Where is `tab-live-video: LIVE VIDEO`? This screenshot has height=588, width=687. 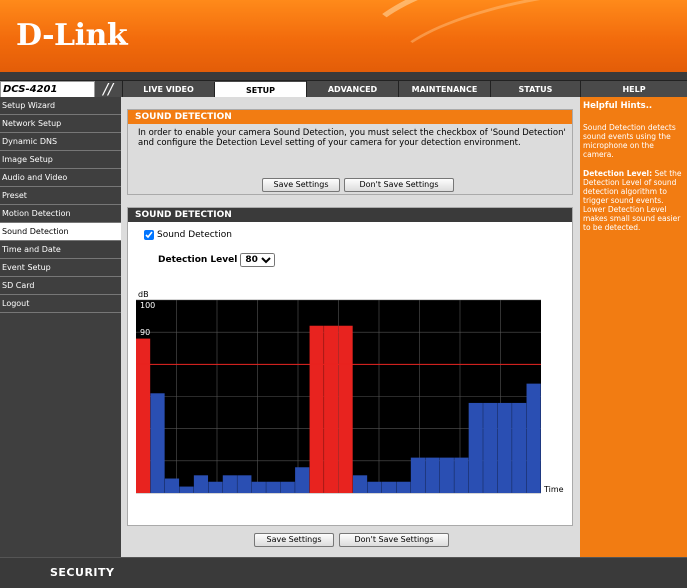 tab-live-video: LIVE VIDEO is located at coordinates (168, 89).